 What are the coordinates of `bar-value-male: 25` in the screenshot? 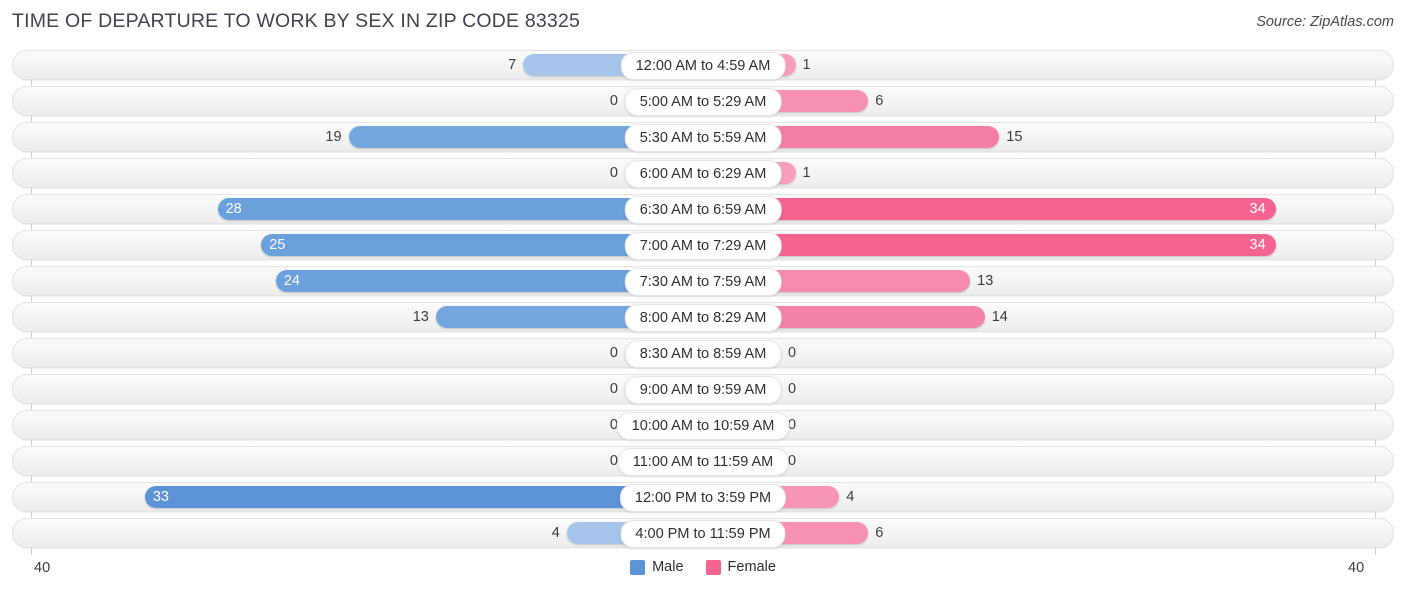 It's located at (277, 245).